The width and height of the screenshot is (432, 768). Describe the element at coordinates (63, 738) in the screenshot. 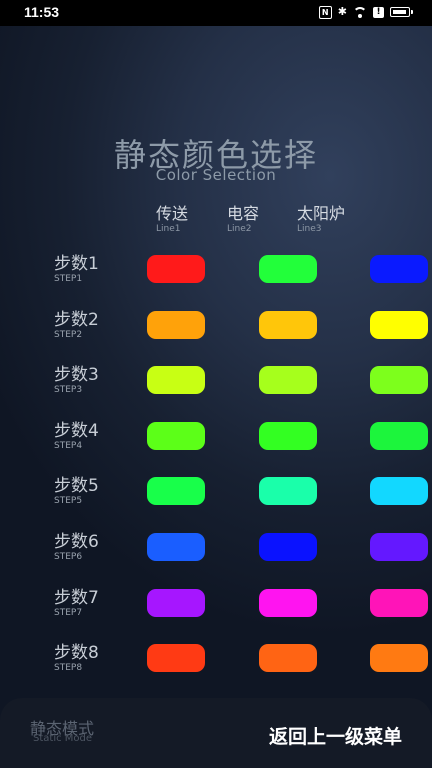

I see `mode-sub-label: Static Mode` at that location.